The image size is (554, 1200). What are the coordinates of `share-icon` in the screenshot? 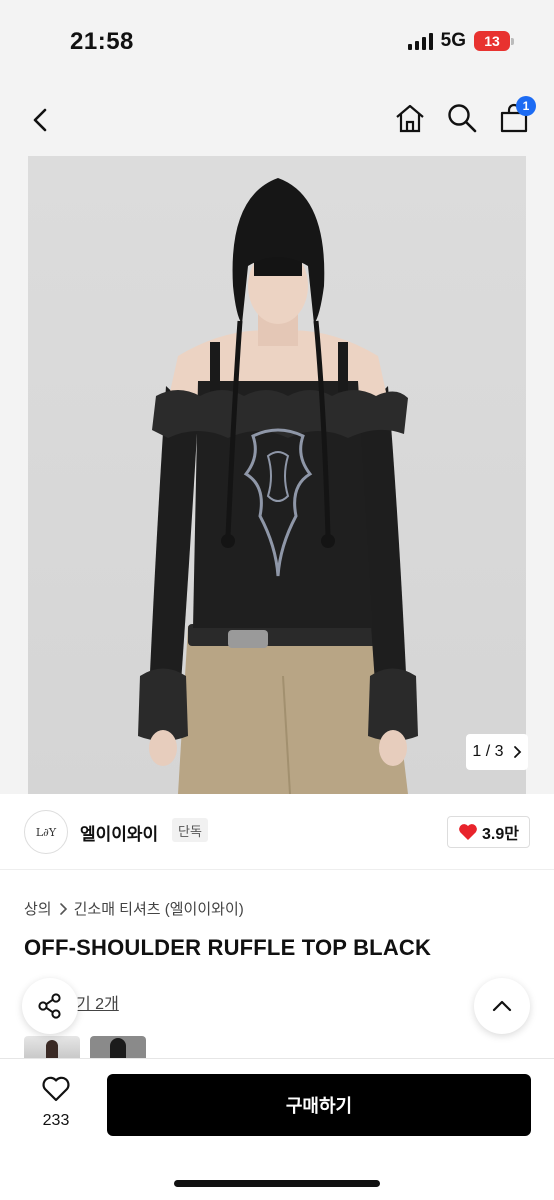 It's located at (49, 1006).